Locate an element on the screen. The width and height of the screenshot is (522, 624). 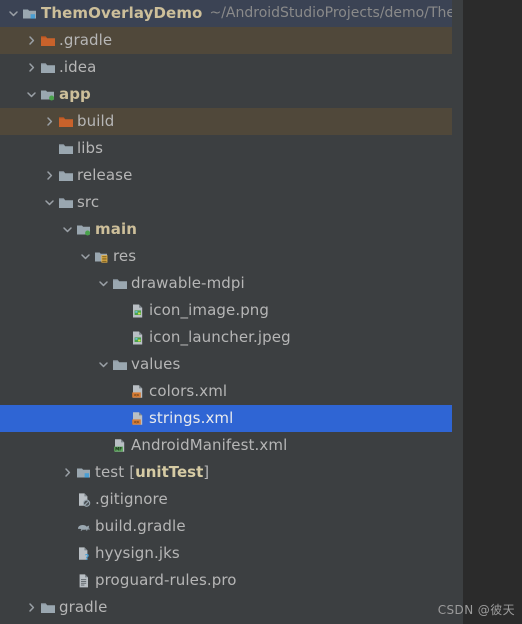
tree-row-label: values is located at coordinates (156, 364).